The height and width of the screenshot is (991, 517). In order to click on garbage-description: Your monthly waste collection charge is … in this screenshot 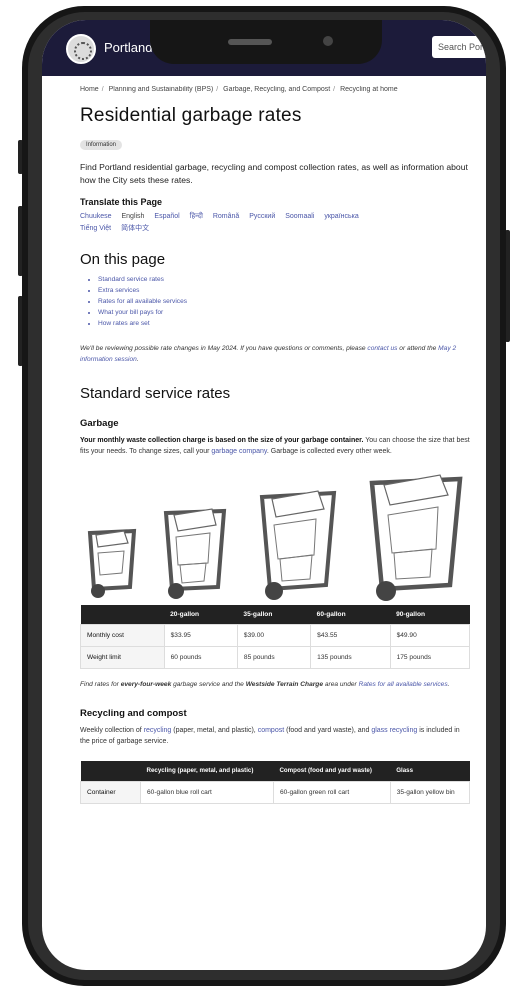, I will do `click(275, 446)`.